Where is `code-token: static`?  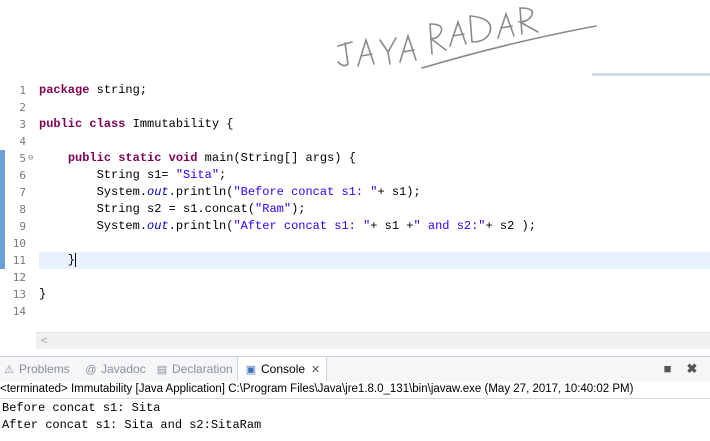 code-token: static is located at coordinates (140, 158).